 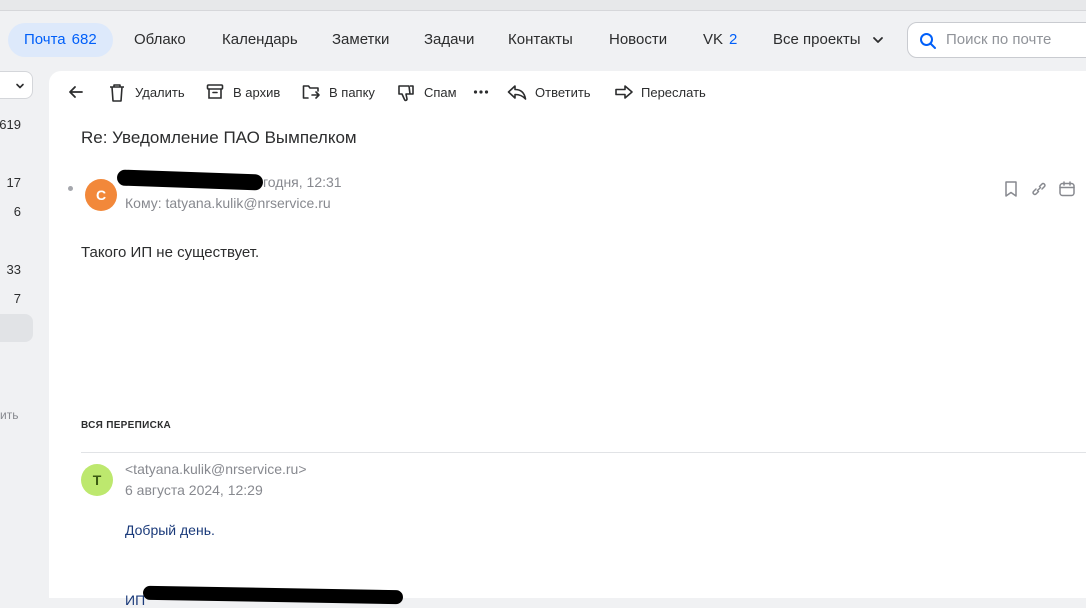 What do you see at coordinates (126, 425) in the screenshot?
I see `thread-title: ВСЯ ПЕРЕПИСКА` at bounding box center [126, 425].